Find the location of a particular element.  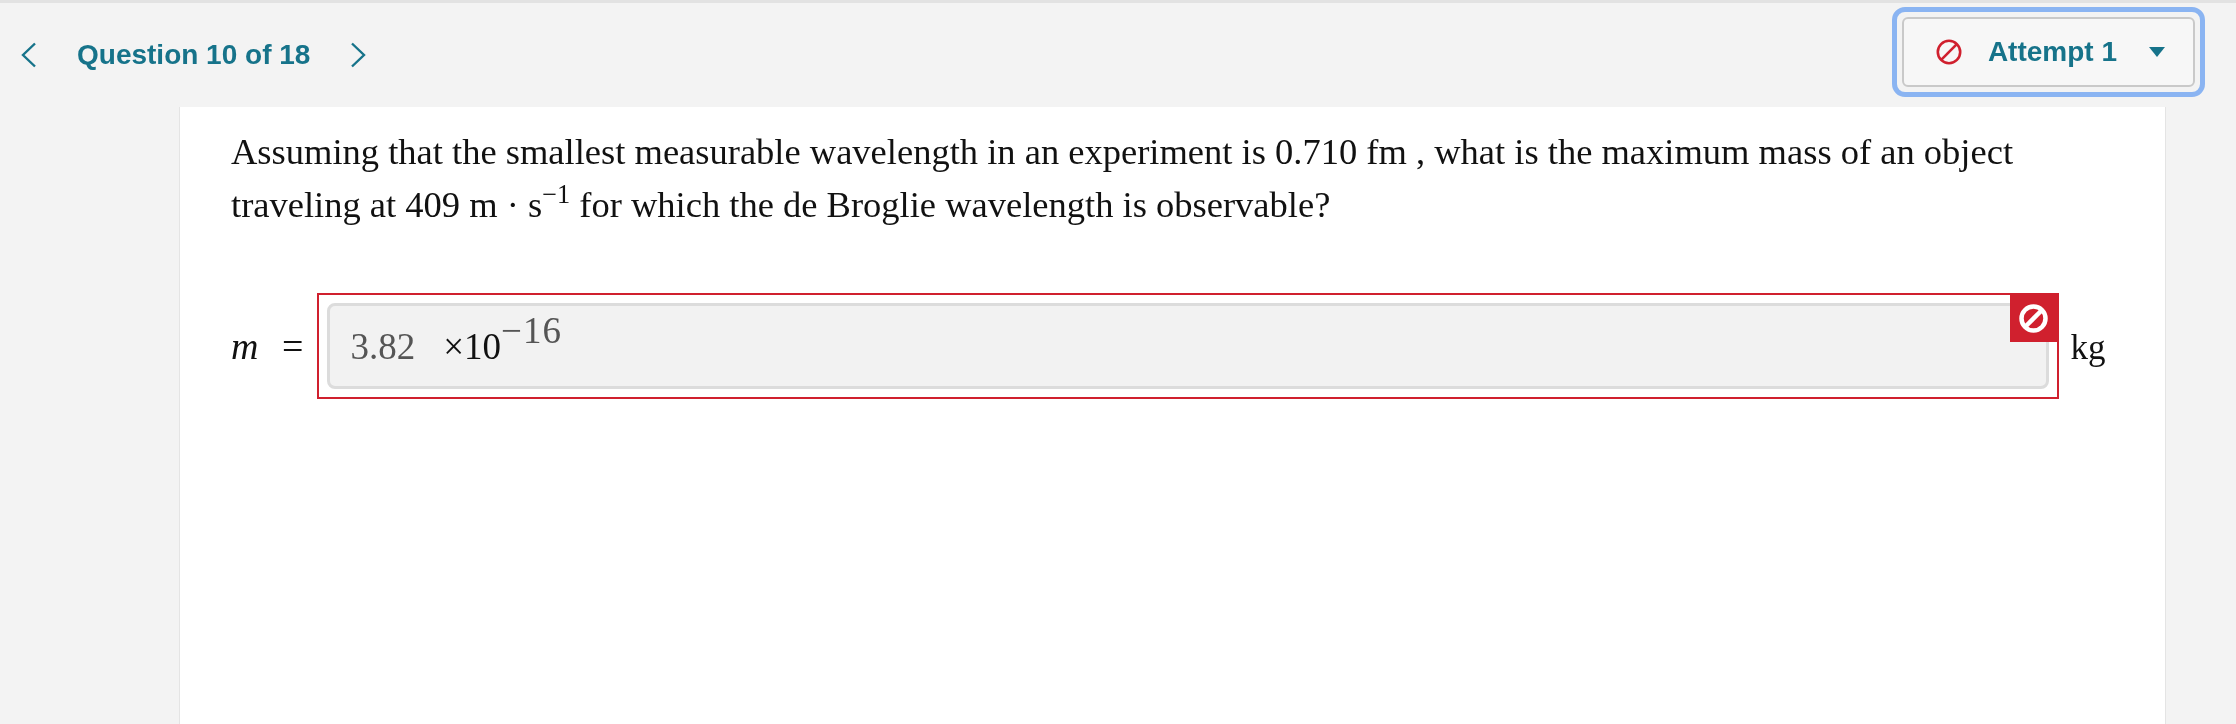

question-text: Assuming that the smallest measurable wavelength in an experiment is 0.710 fm , what is the maximum mass of an object traveling at 409 m · s$^{−1}$ for which the de Broglie wavelength is observable? is located at coordinates (1123, 178).